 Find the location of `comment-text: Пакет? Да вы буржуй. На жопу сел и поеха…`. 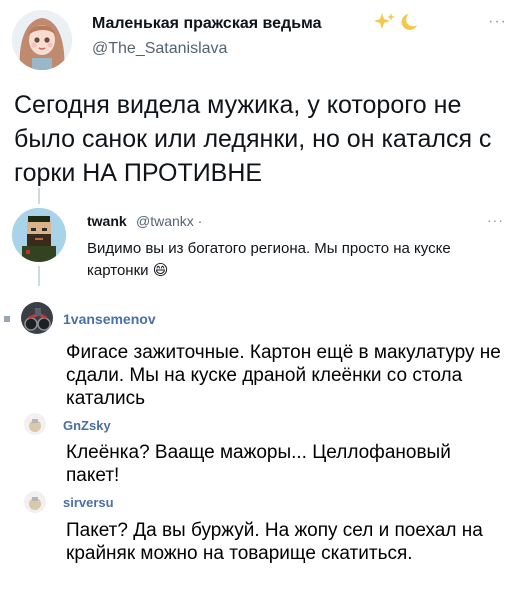

comment-text: Пакет? Да вы буржуй. На жопу сел и поеха… is located at coordinates (274, 542).